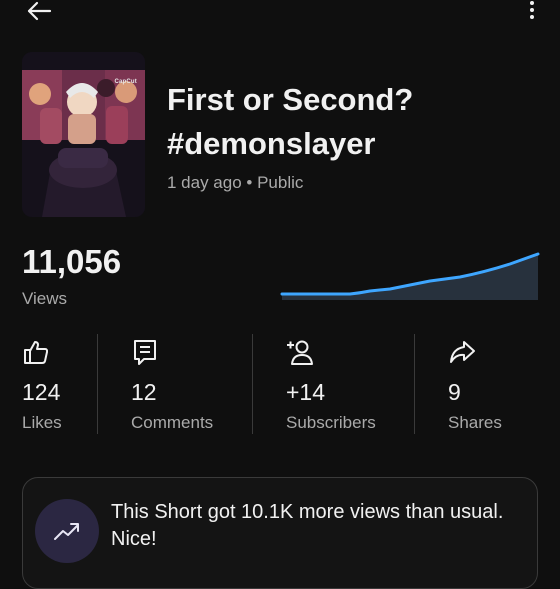 Image resolution: width=560 pixels, height=589 pixels. I want to click on share-icon, so click(462, 352).